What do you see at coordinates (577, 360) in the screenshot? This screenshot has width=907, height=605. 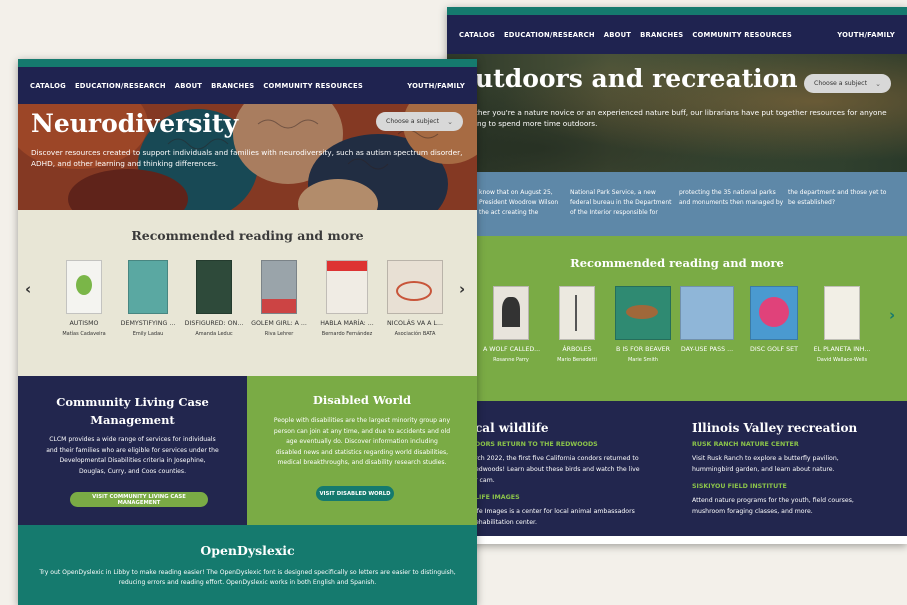 I see `book-author: Mario Benedetti` at bounding box center [577, 360].